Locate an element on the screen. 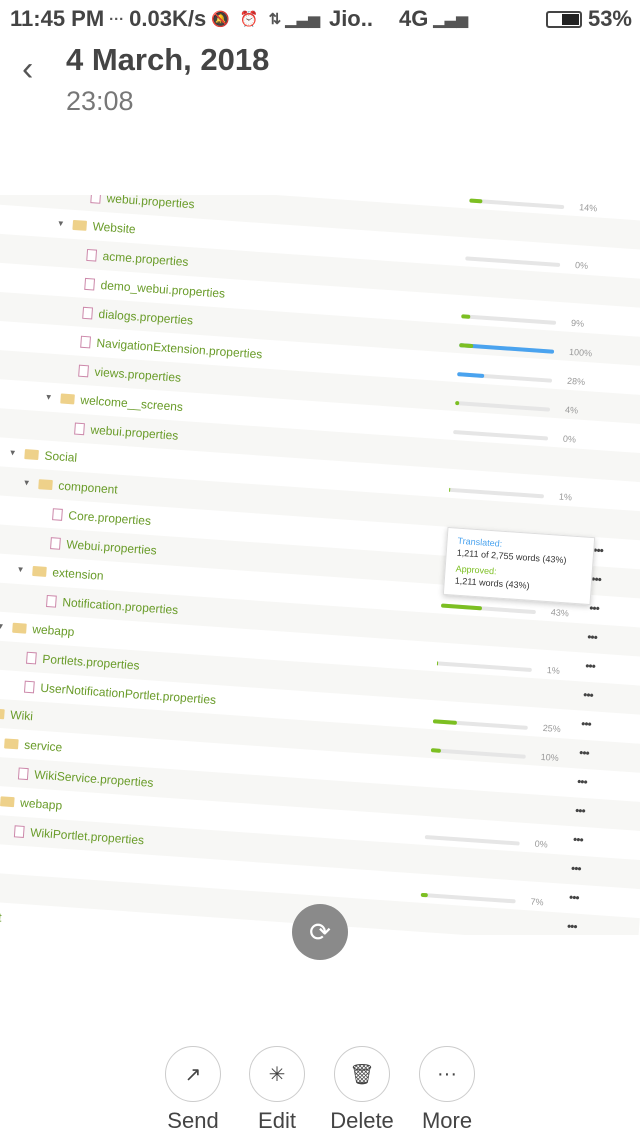 The width and height of the screenshot is (640, 1138). tree-item-name: NavigationExtension.properties is located at coordinates (179, 348).